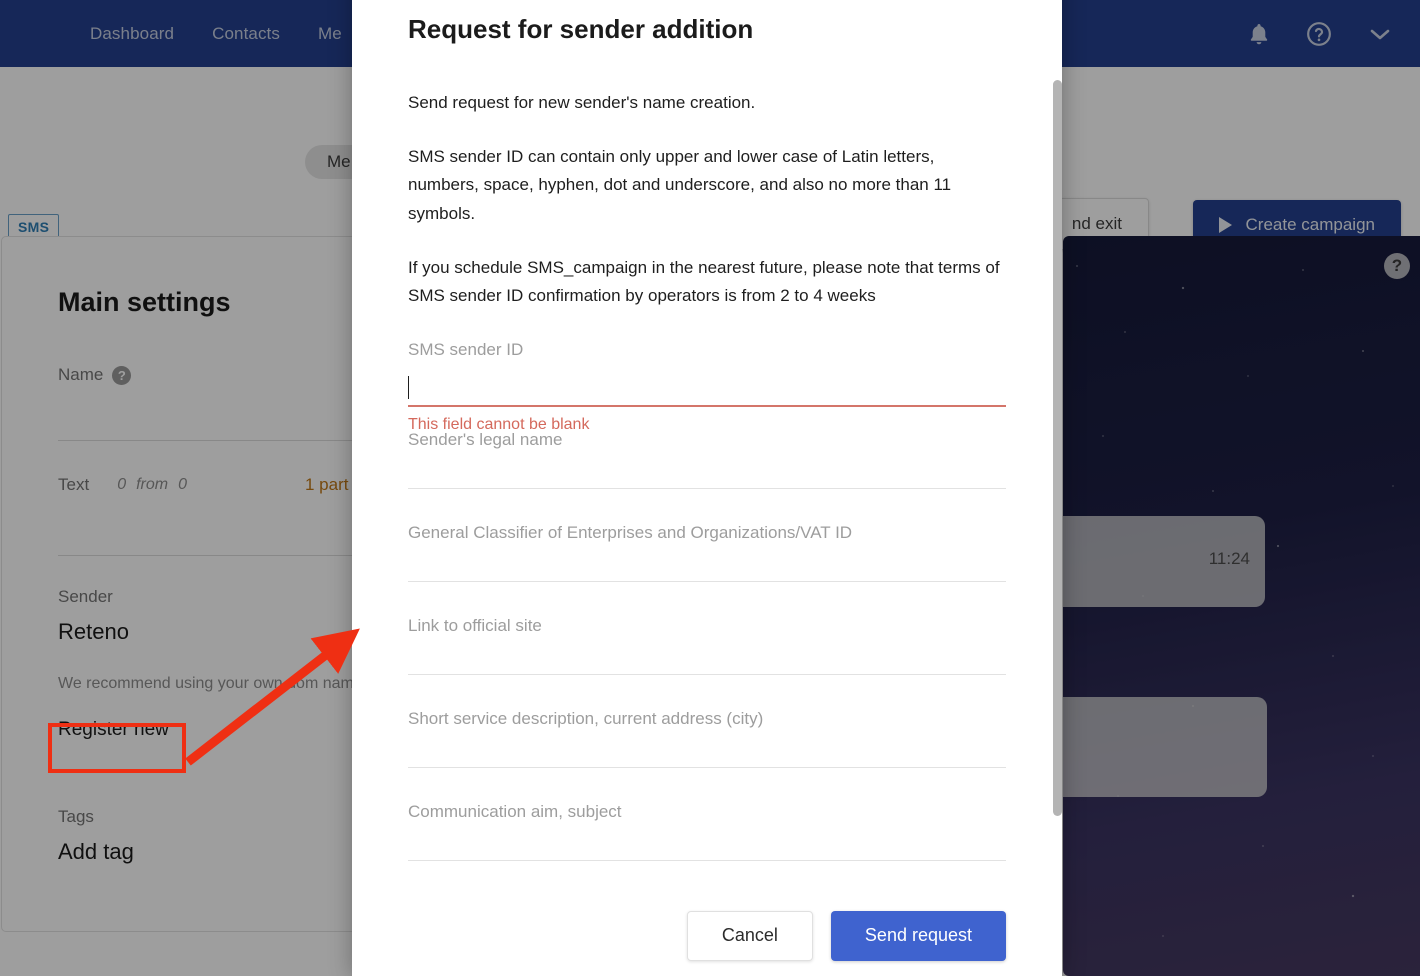 Image resolution: width=1420 pixels, height=976 pixels. Describe the element at coordinates (707, 662) in the screenshot. I see `field-official-site-link` at that location.